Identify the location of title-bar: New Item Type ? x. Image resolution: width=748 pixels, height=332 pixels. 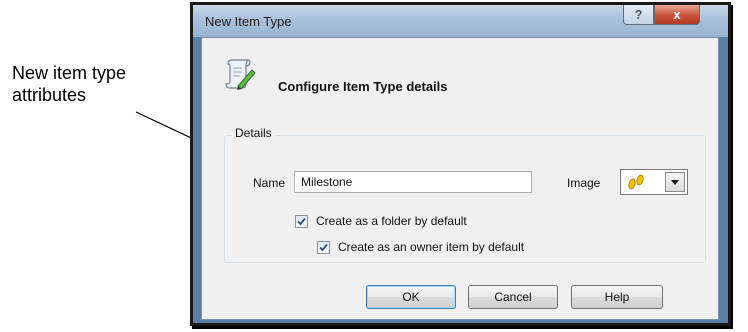
(460, 21).